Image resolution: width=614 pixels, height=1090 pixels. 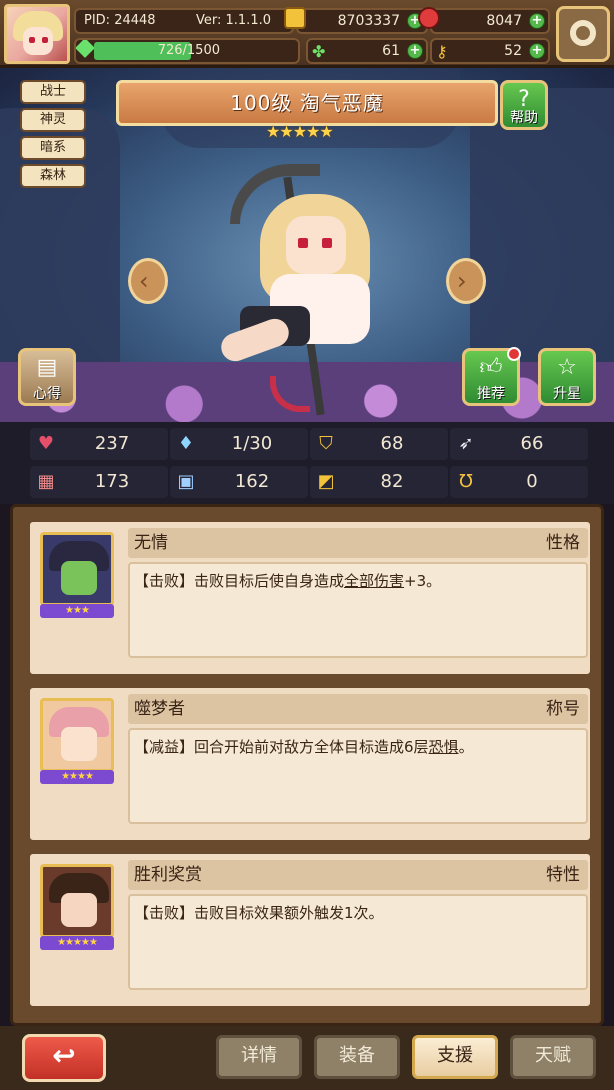 What do you see at coordinates (553, 1057) in the screenshot?
I see `tab-talent: 天赋` at bounding box center [553, 1057].